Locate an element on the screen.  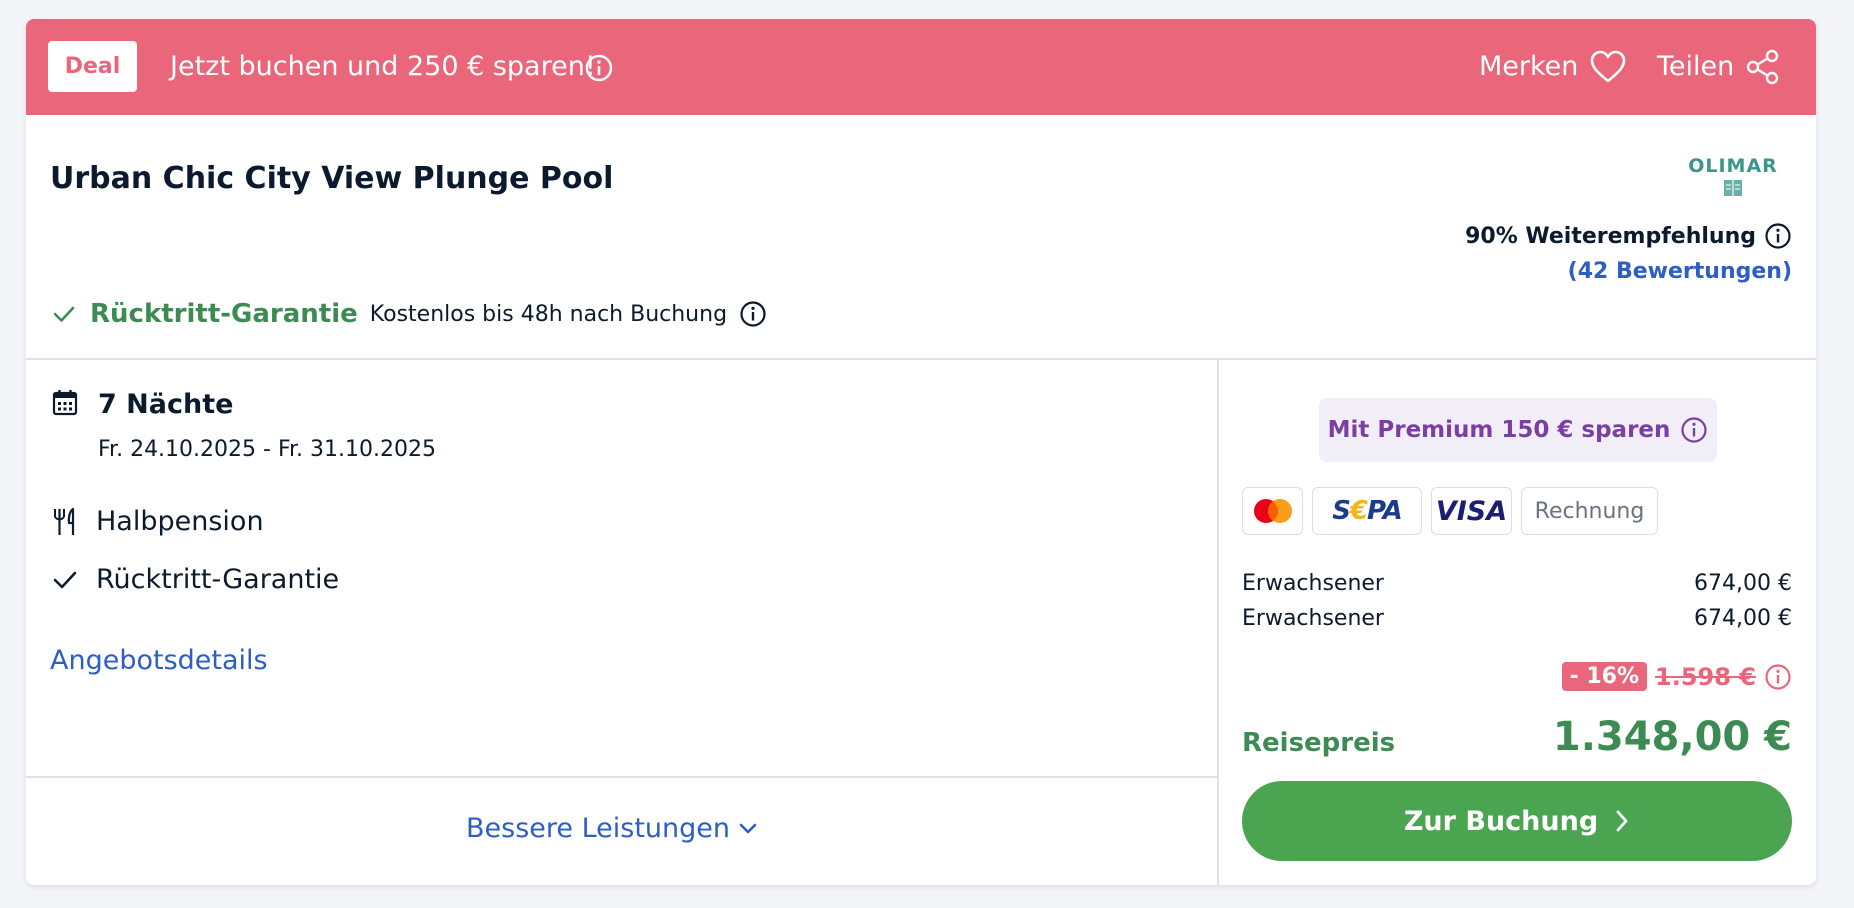
book-button: Zur Buchung is located at coordinates (1517, 821).